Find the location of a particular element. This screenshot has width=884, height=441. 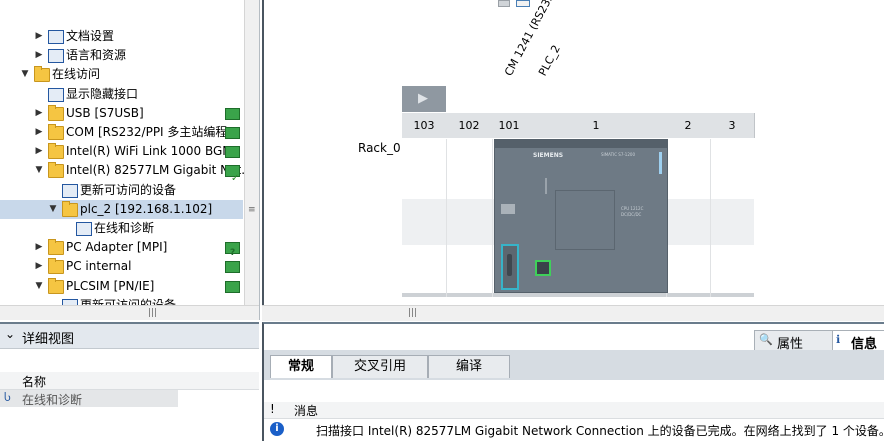

message-header: ! 消息 is located at coordinates (574, 410).